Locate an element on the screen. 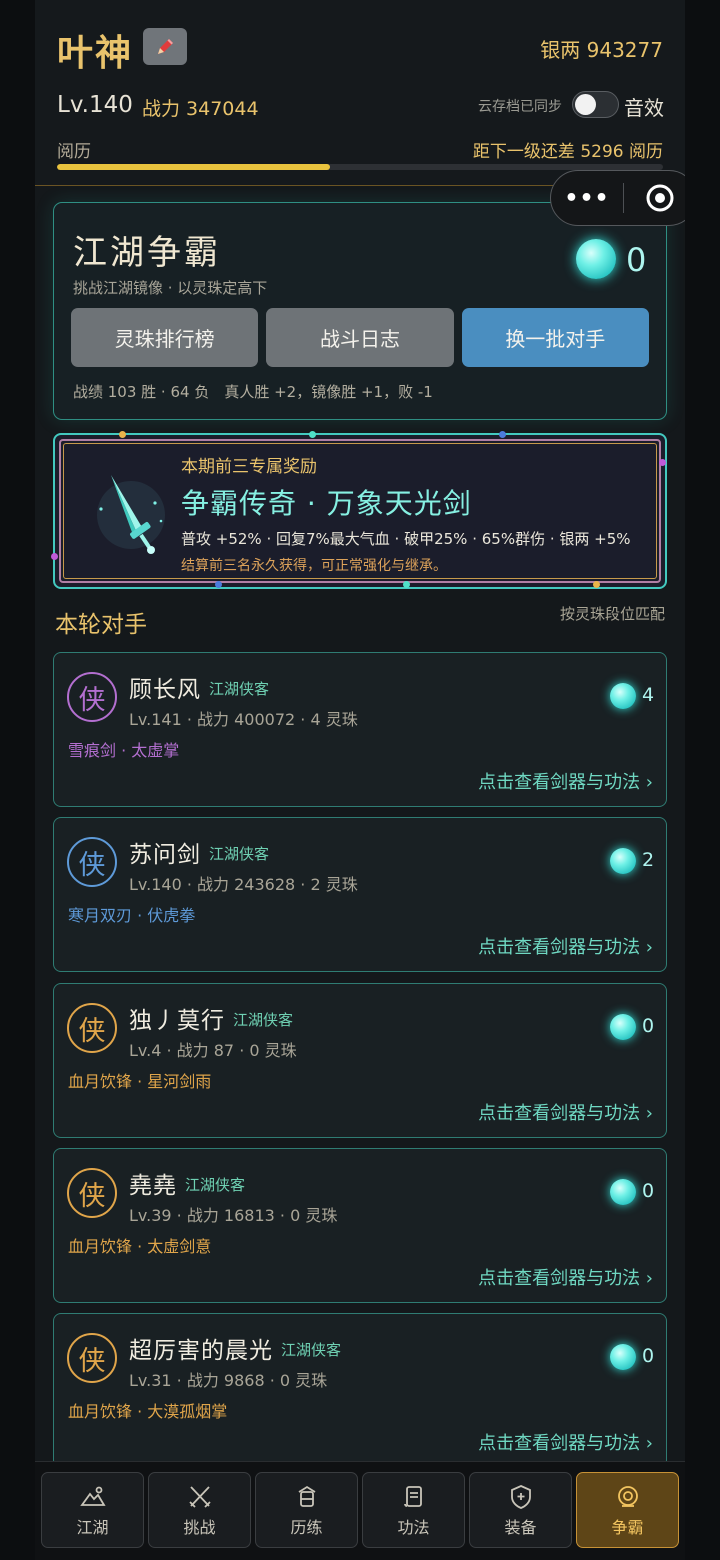 Image resolution: width=720 pixels, height=1560 pixels. close-circle-icon is located at coordinates (660, 198).